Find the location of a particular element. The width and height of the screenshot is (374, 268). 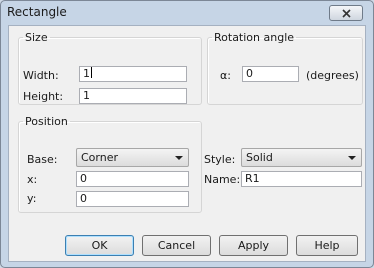

degrees-unit-label: (degrees) is located at coordinates (332, 75).